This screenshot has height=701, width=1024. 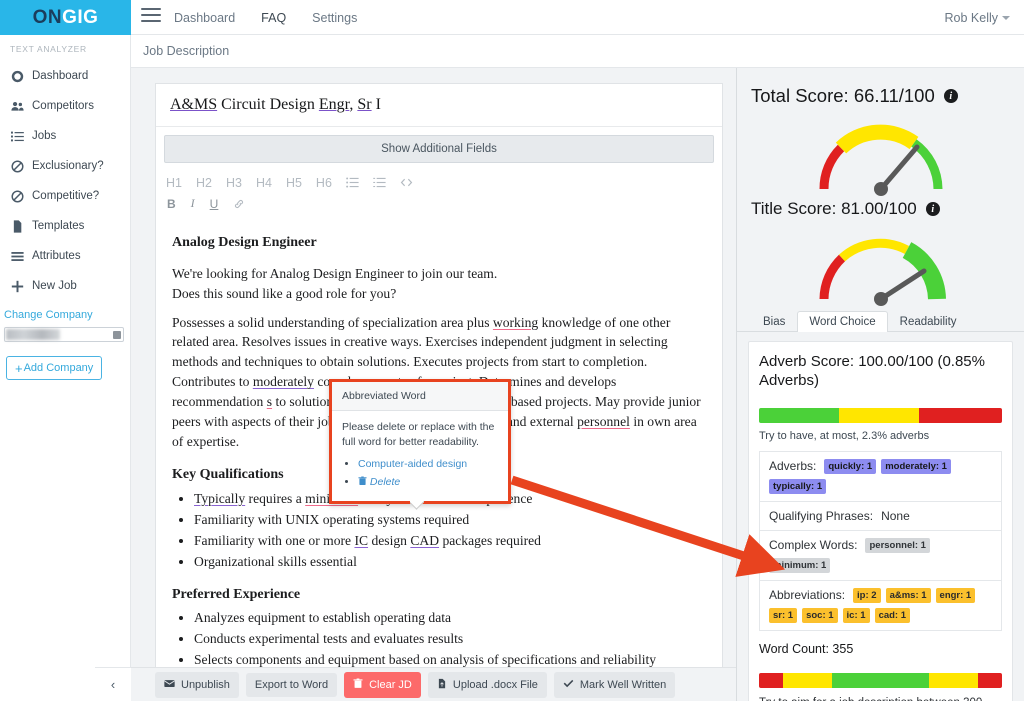 What do you see at coordinates (928, 321) in the screenshot?
I see `tab-readability: Readability` at bounding box center [928, 321].